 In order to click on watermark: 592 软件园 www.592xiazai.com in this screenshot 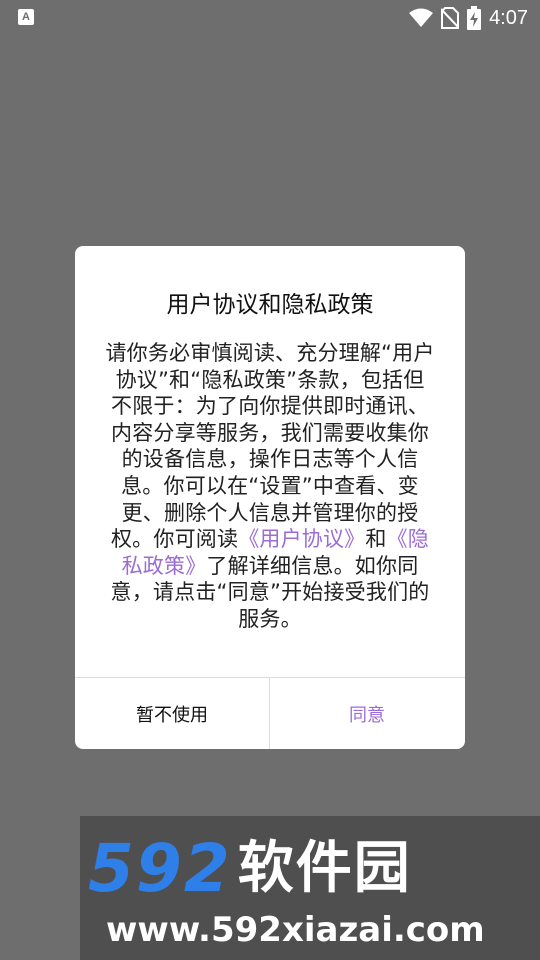, I will do `click(310, 888)`.